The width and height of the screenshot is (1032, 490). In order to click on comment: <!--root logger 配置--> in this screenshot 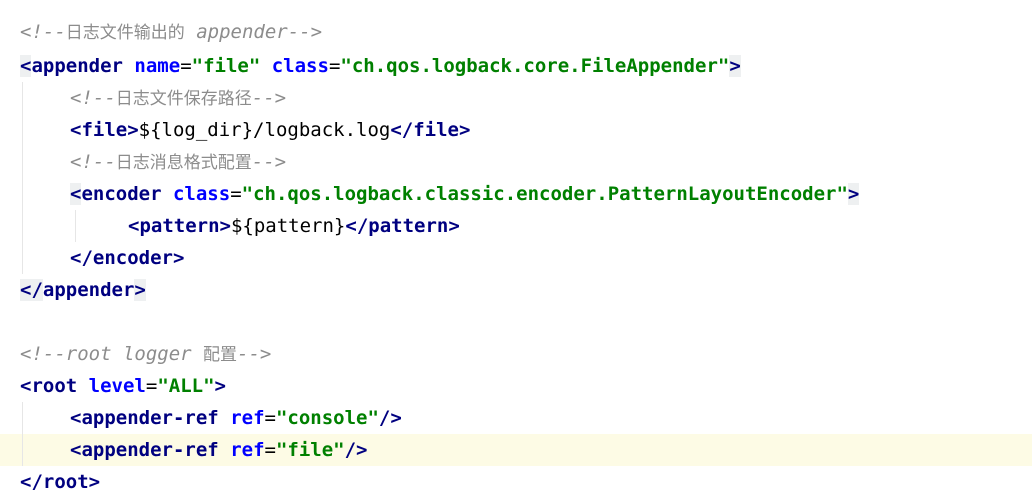, I will do `click(145, 354)`.